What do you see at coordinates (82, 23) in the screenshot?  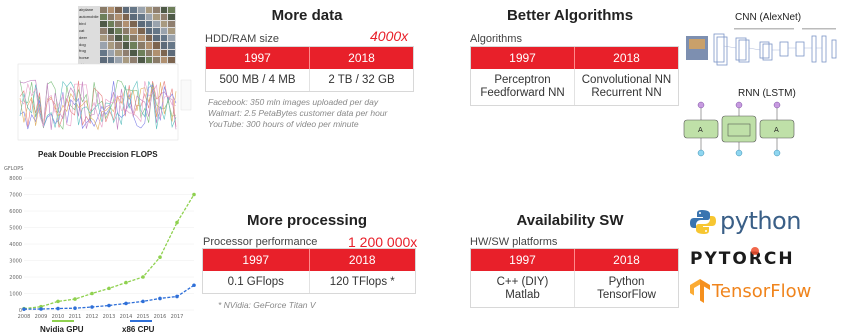 I see `dataset-class-label: bird` at bounding box center [82, 23].